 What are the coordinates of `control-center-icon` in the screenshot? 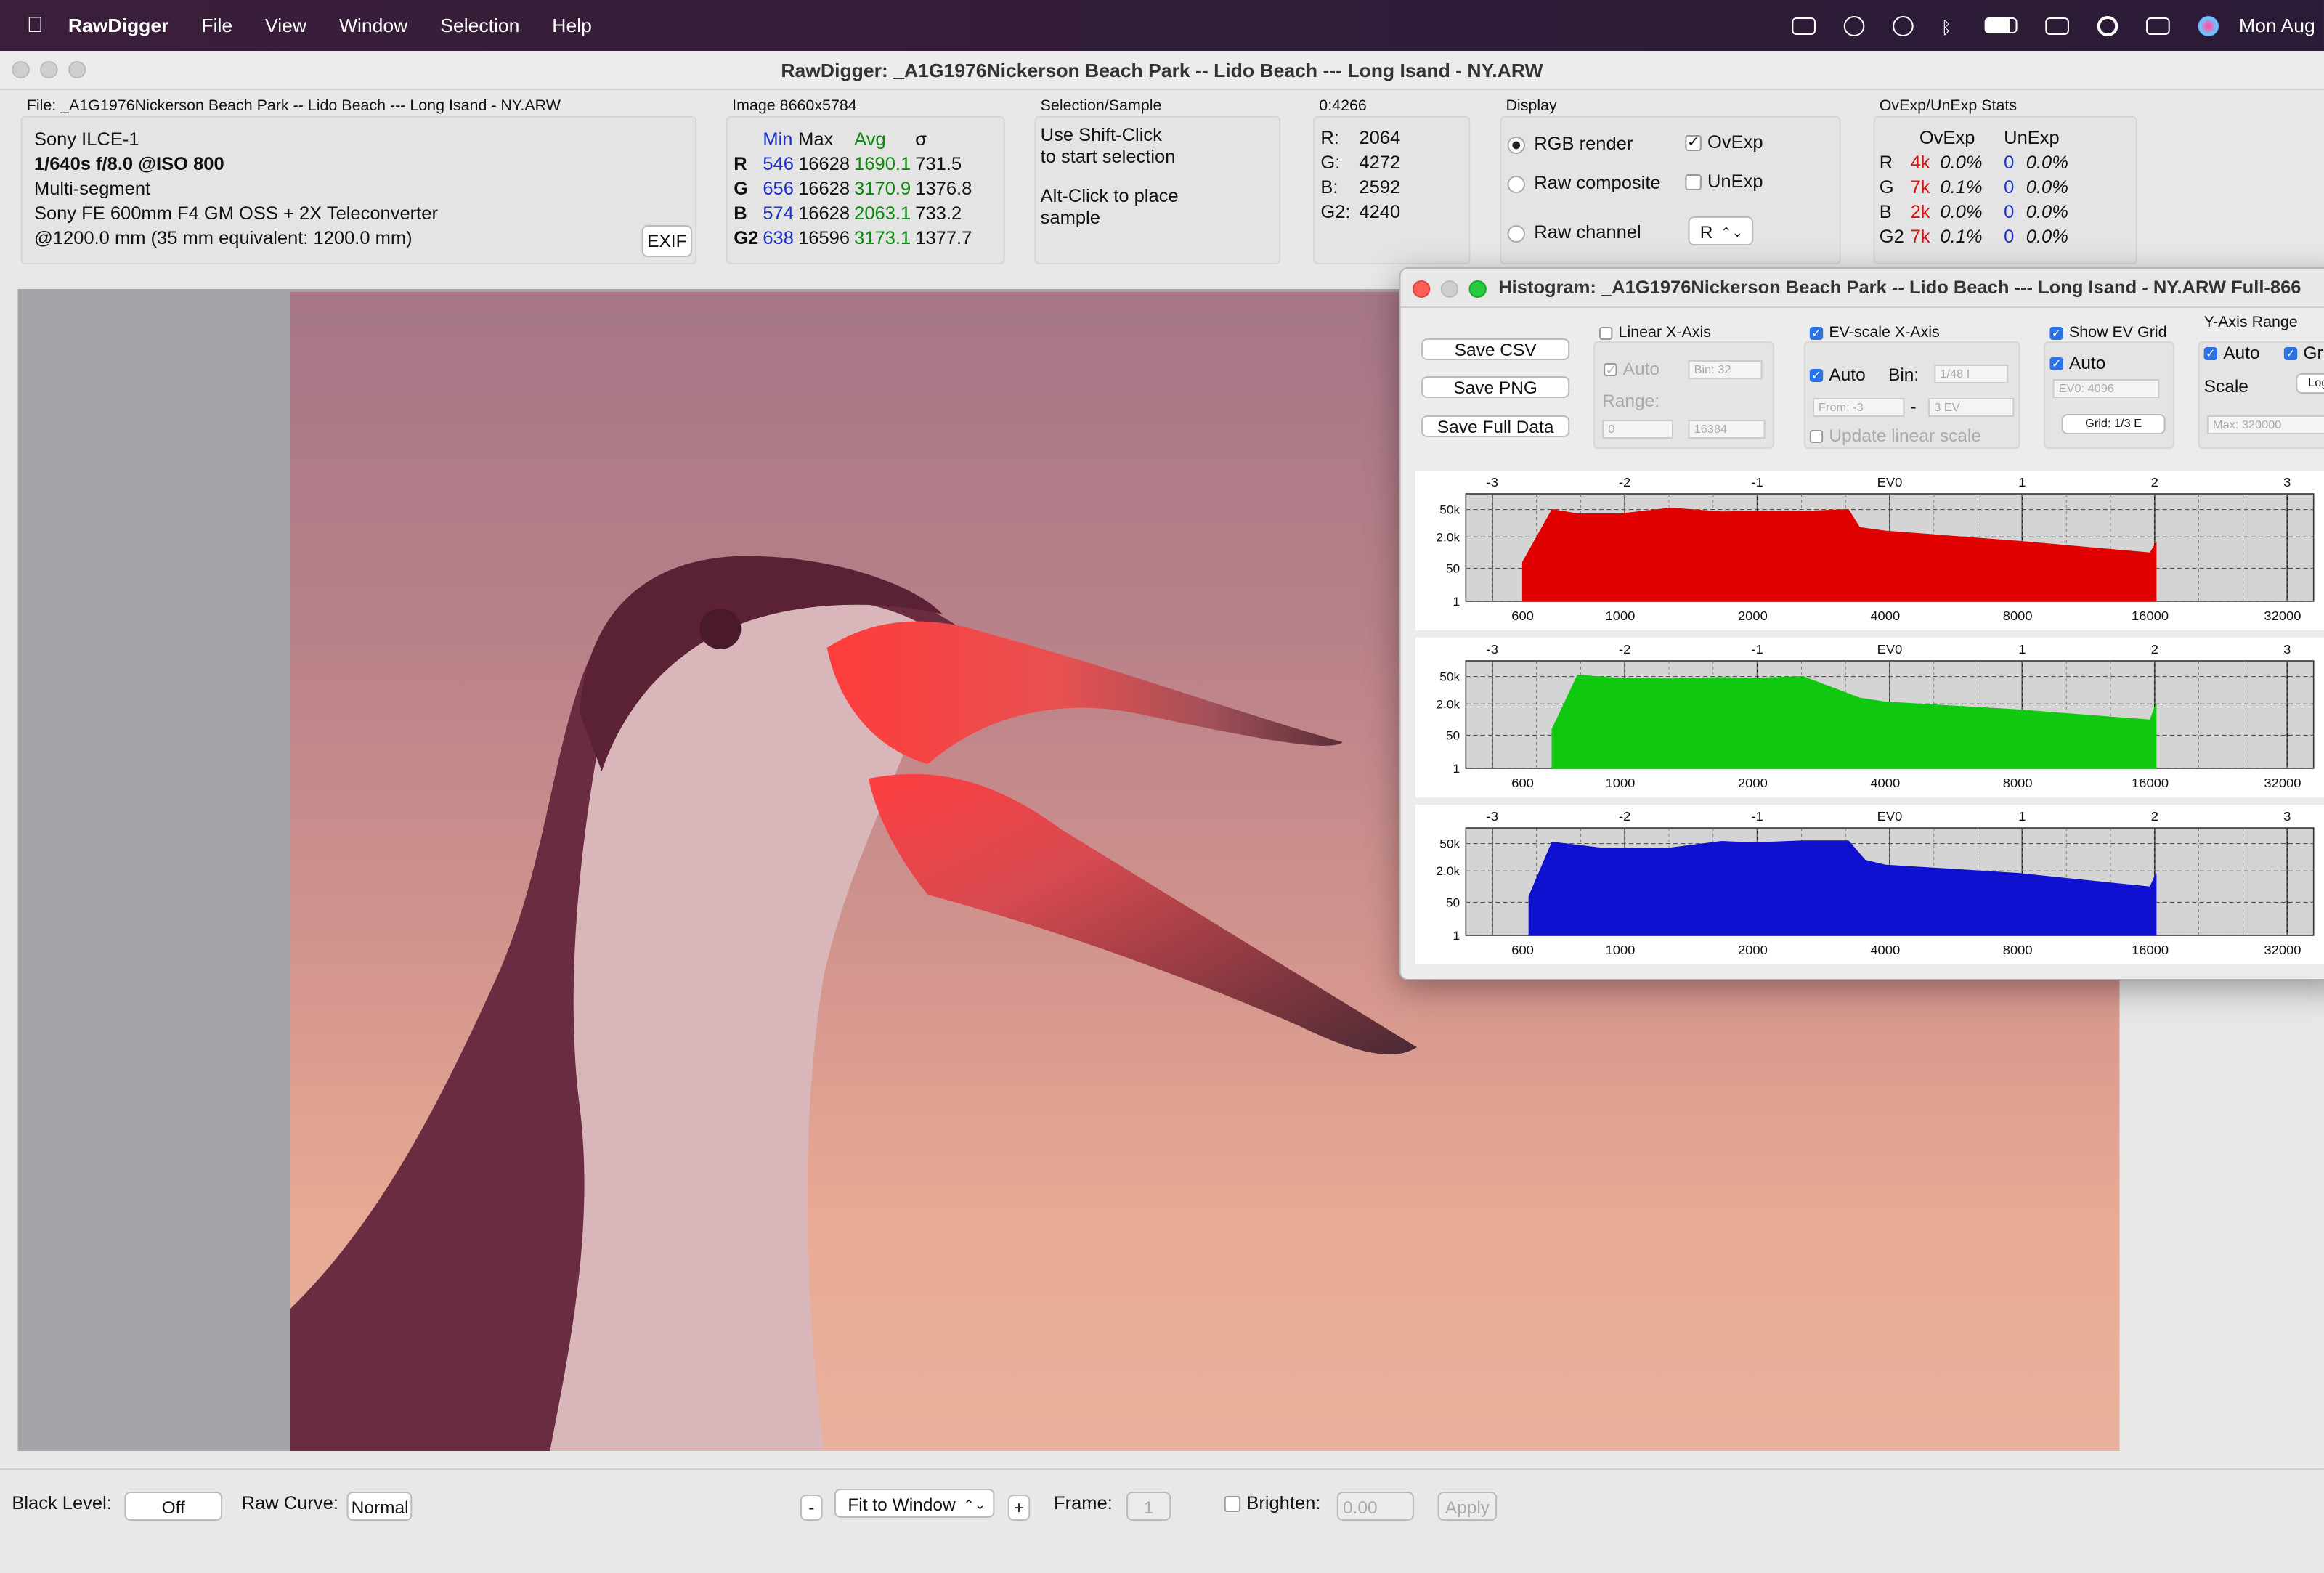 It's located at (2157, 25).